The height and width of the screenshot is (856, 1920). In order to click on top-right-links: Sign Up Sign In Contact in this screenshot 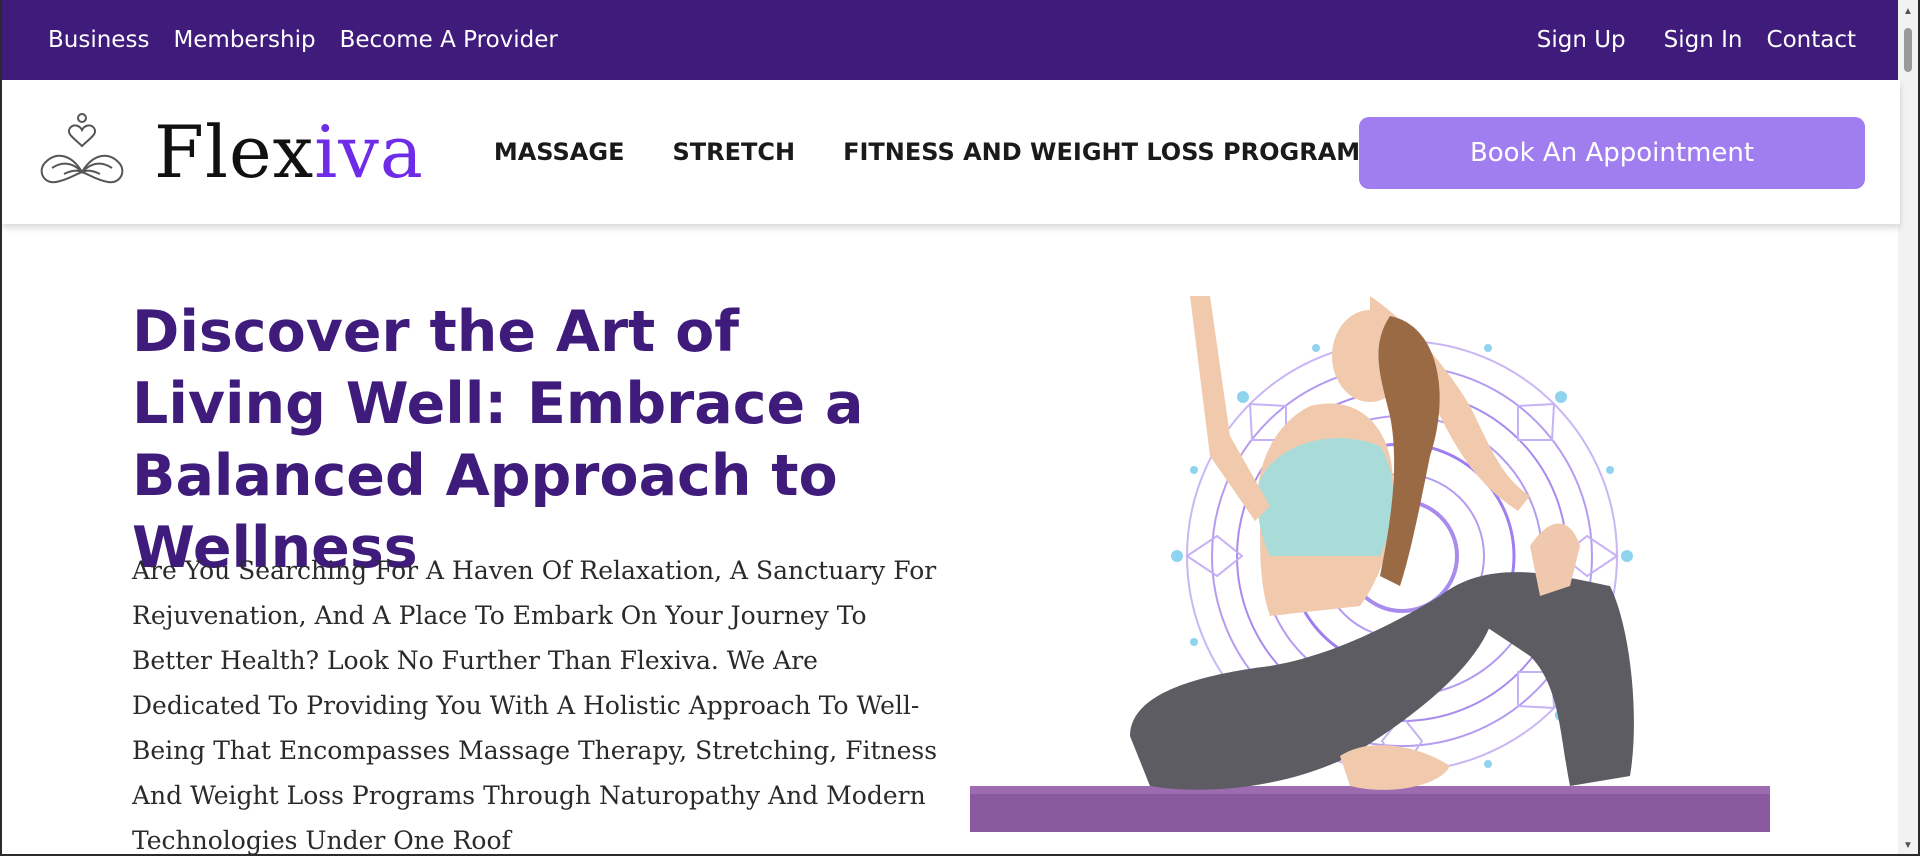, I will do `click(1684, 40)`.